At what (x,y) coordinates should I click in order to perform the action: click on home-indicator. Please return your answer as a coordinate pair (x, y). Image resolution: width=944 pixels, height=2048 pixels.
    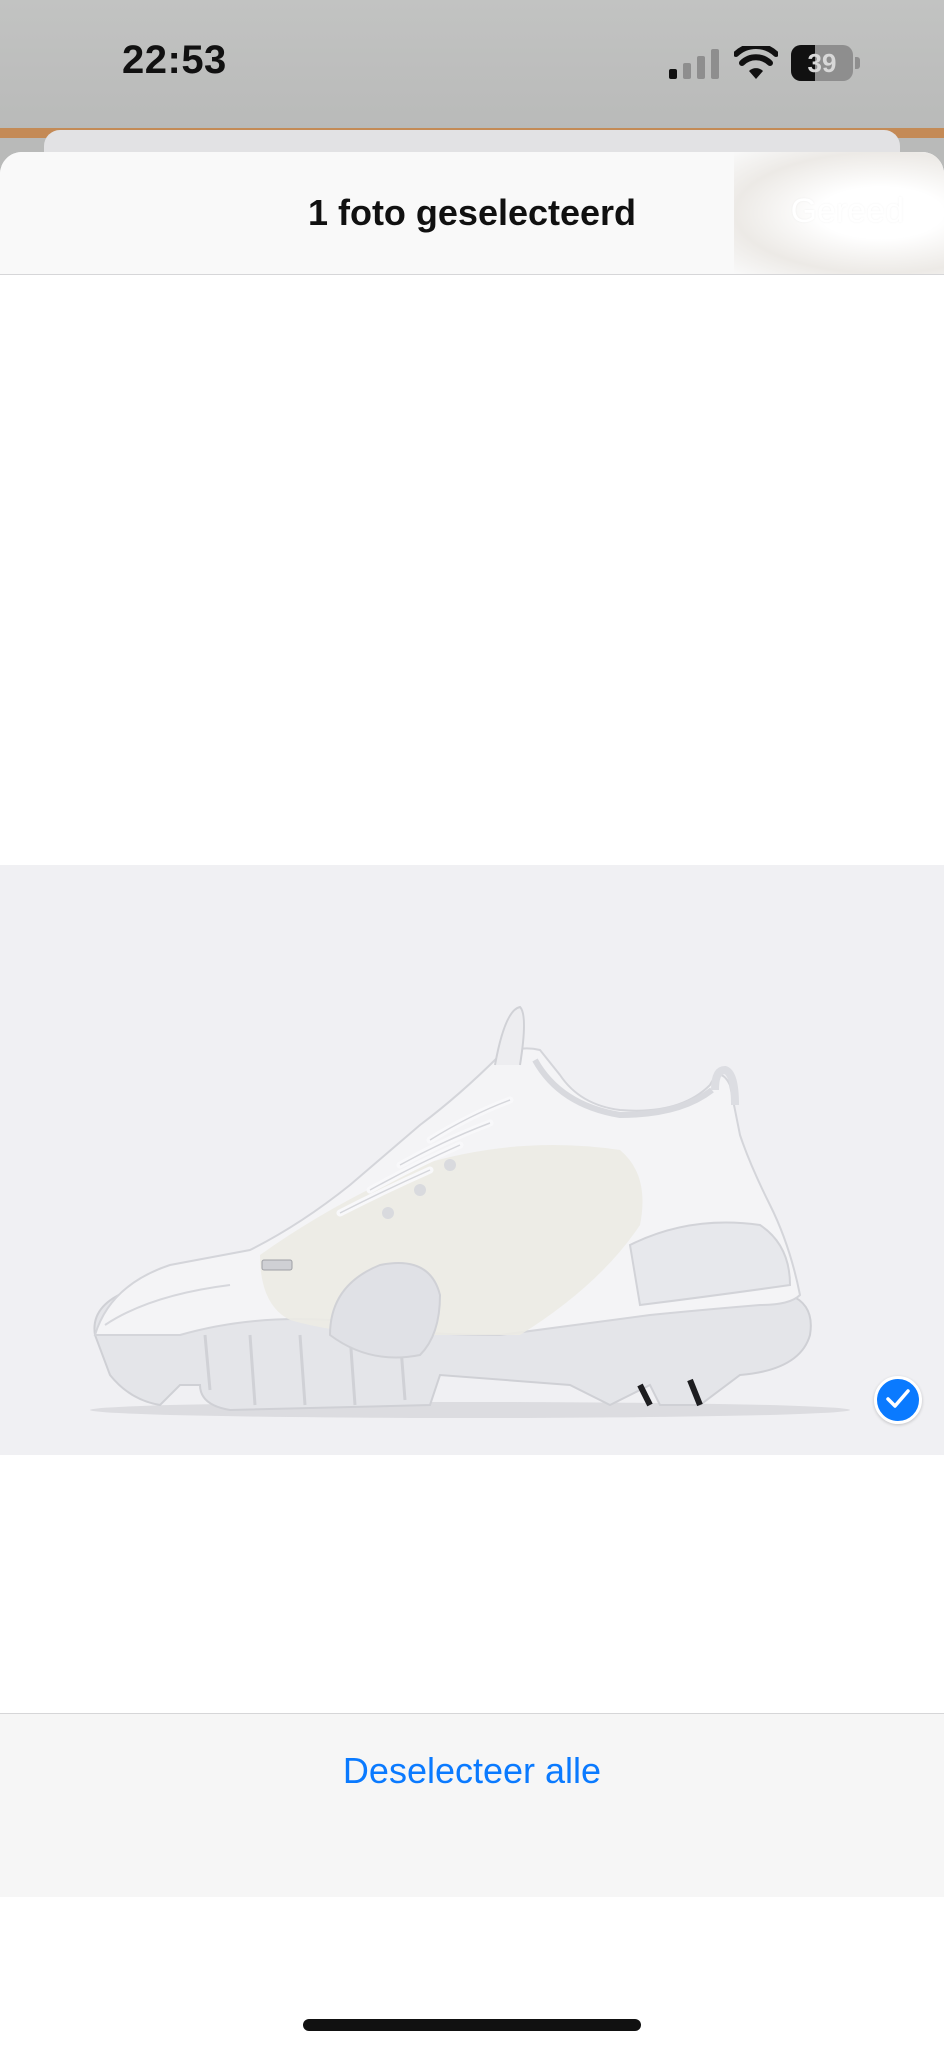
    Looking at the image, I should click on (472, 2025).